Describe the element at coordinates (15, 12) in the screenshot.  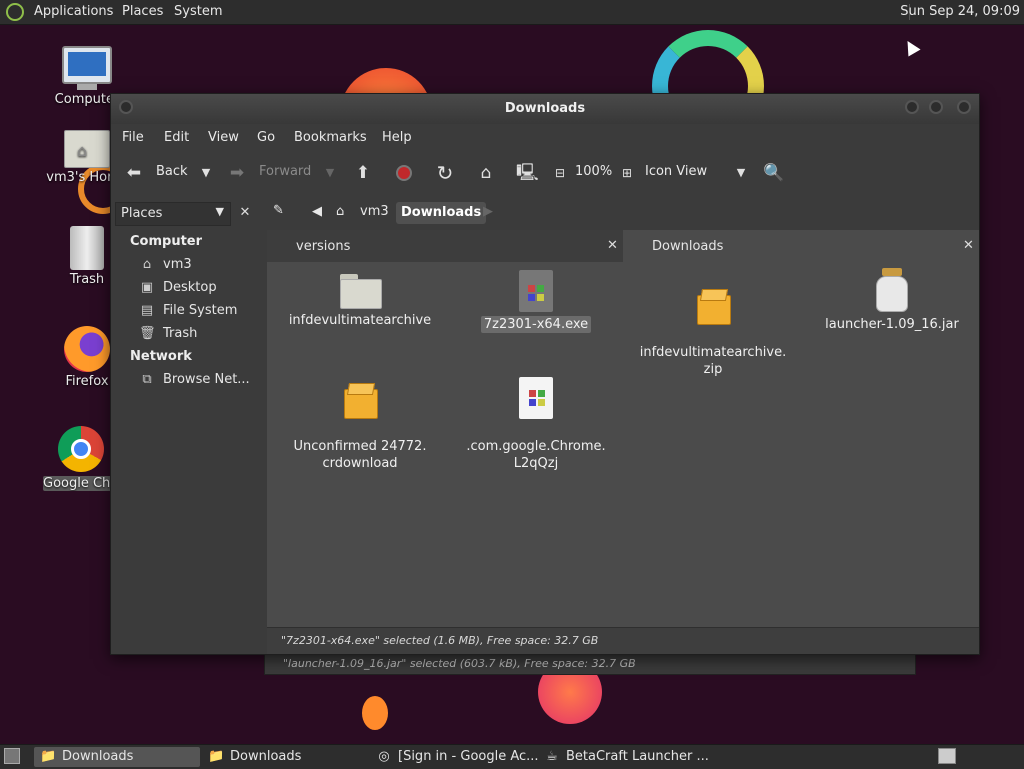
I see `mate-logo-icon` at that location.